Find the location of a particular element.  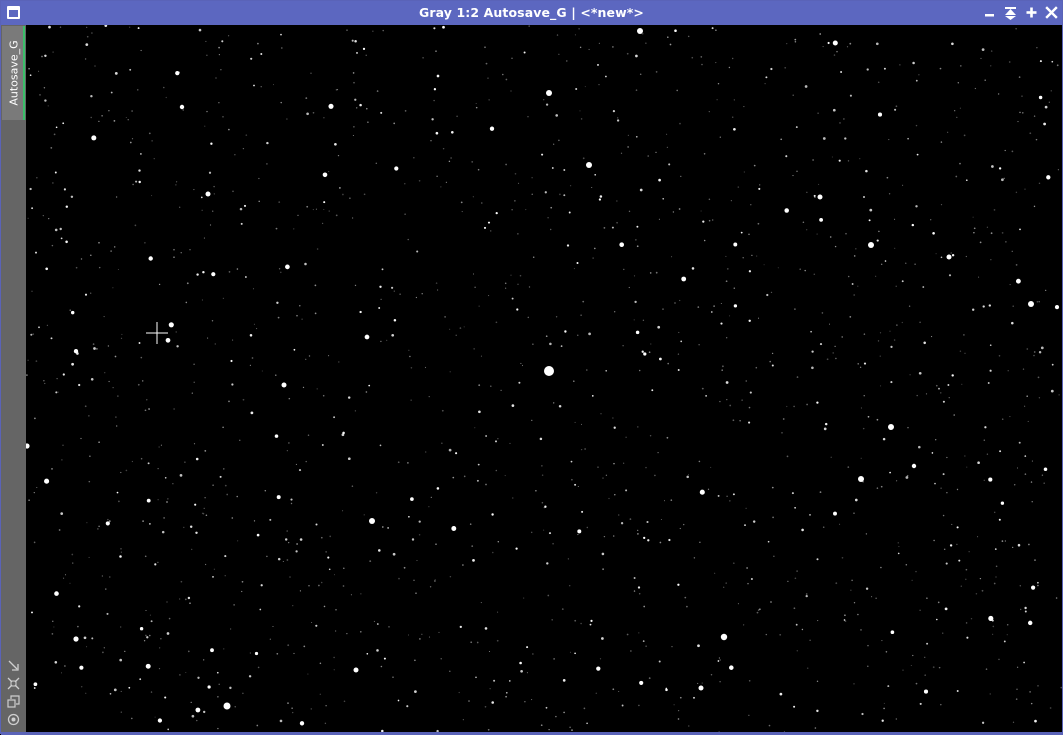

close-button is located at coordinates (1052, 13).